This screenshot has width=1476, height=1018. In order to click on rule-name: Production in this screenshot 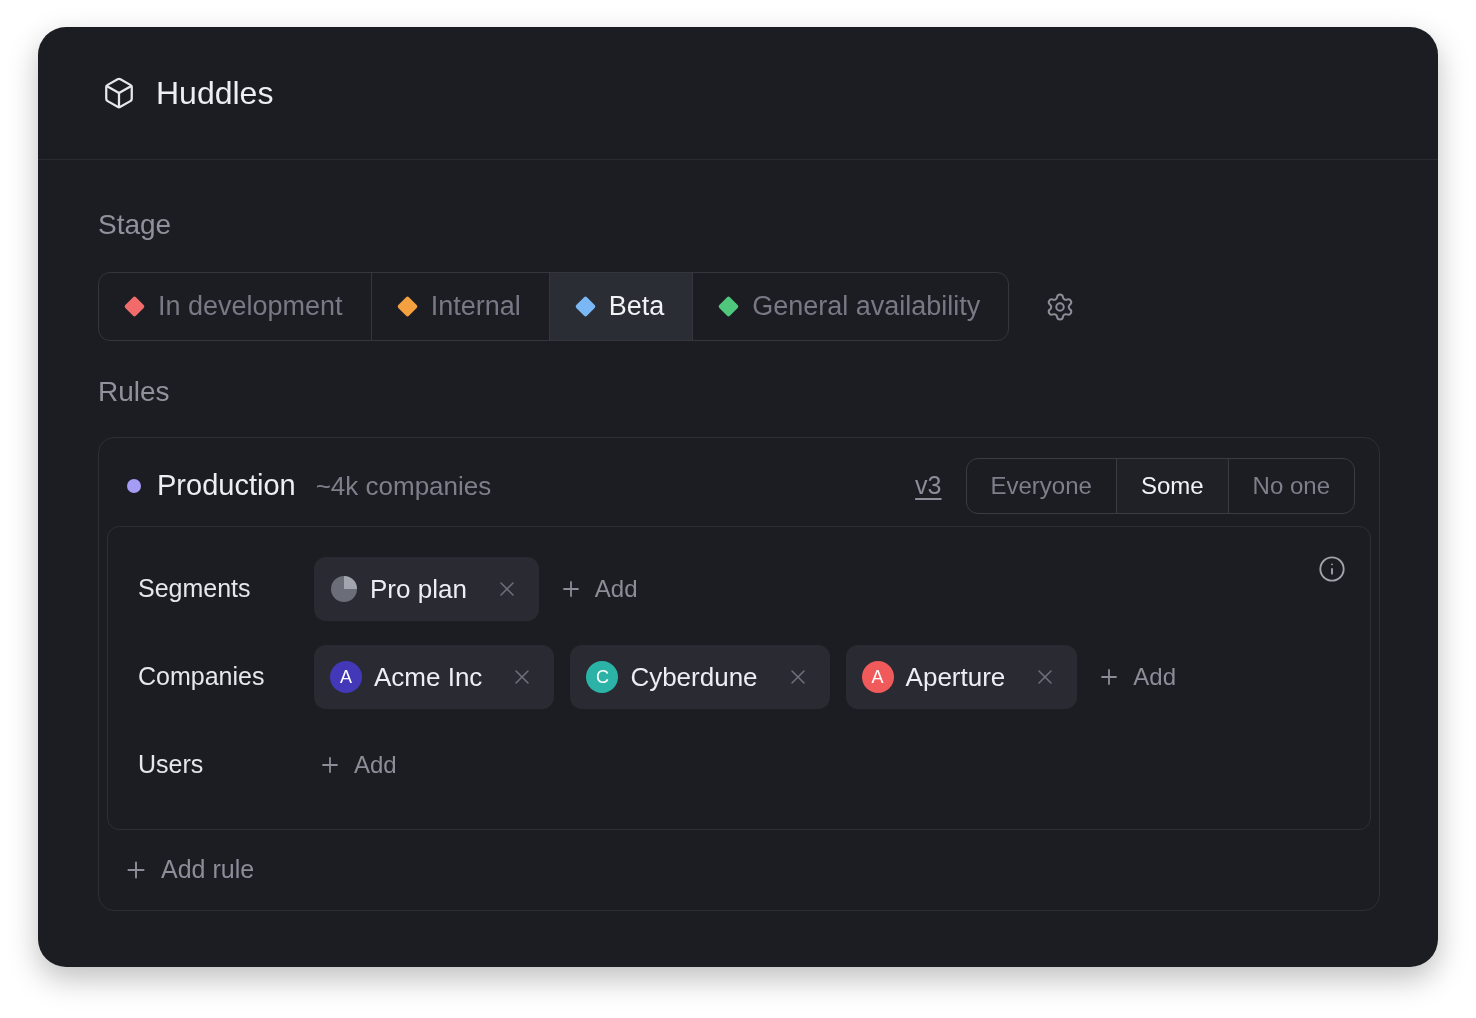, I will do `click(226, 486)`.